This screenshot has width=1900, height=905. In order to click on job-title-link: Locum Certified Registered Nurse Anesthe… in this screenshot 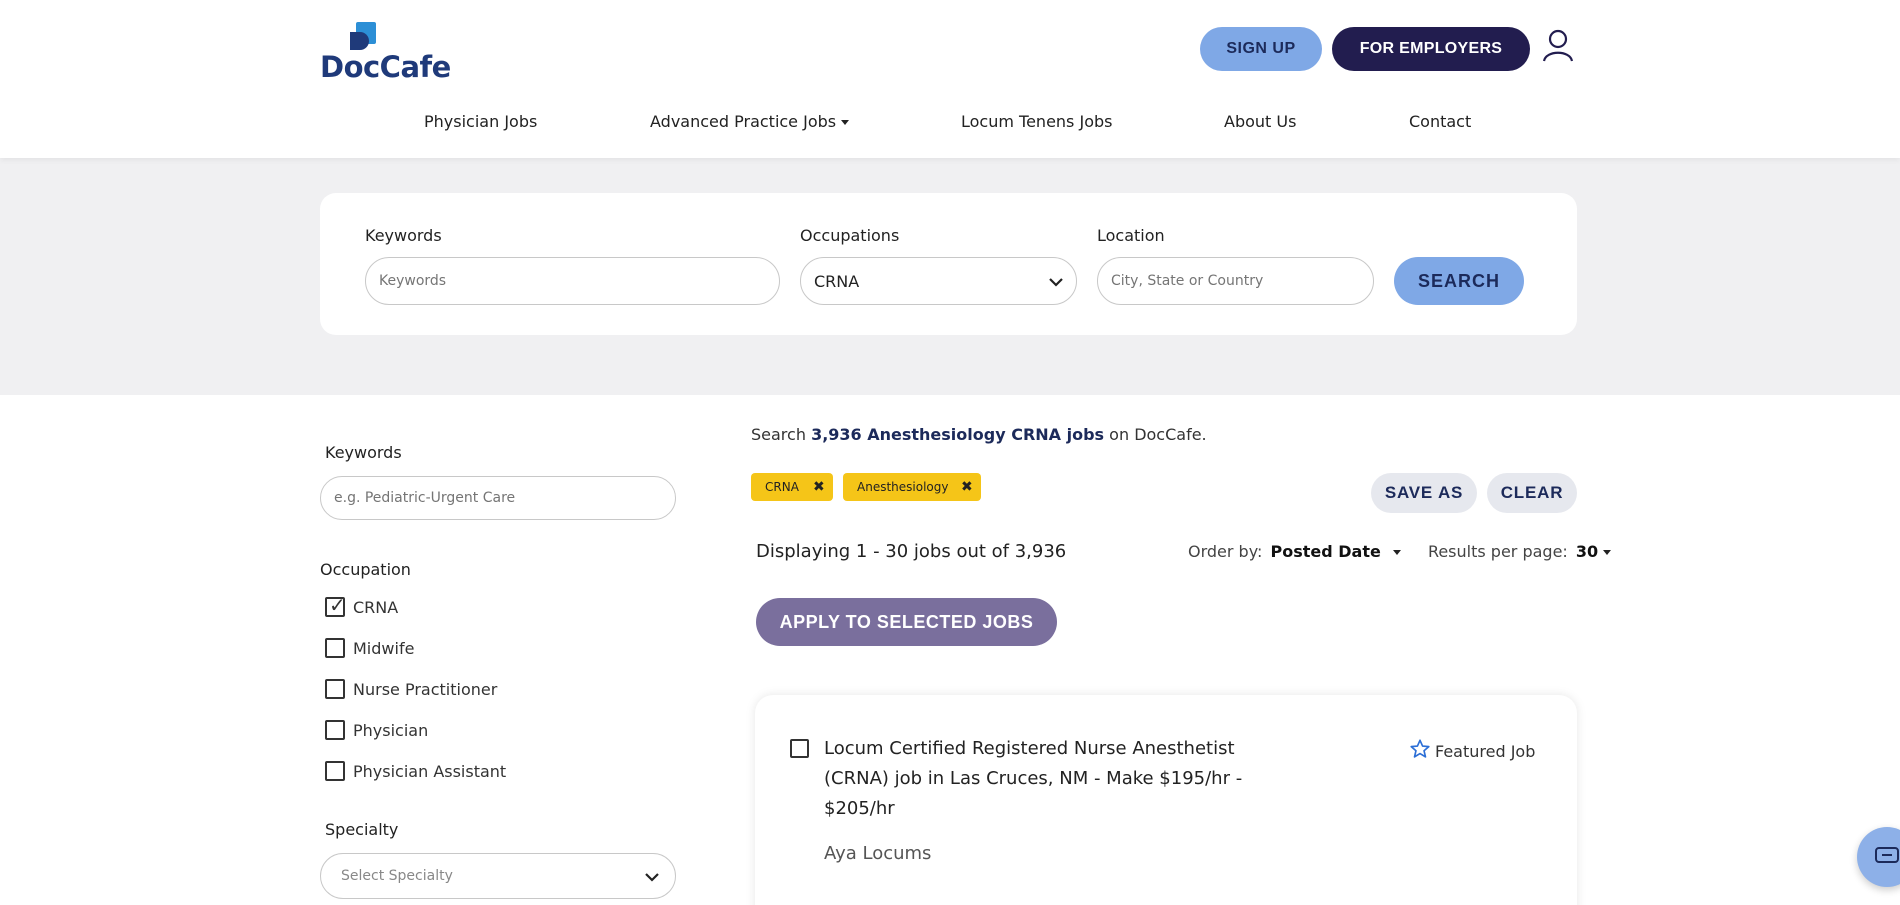, I will do `click(1034, 779)`.